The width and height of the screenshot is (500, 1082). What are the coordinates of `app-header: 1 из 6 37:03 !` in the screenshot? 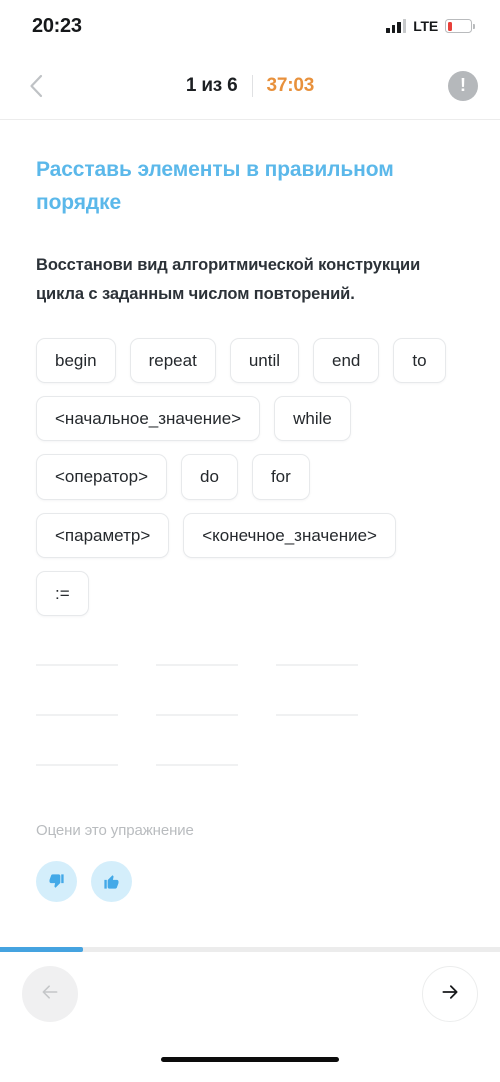 It's located at (250, 86).